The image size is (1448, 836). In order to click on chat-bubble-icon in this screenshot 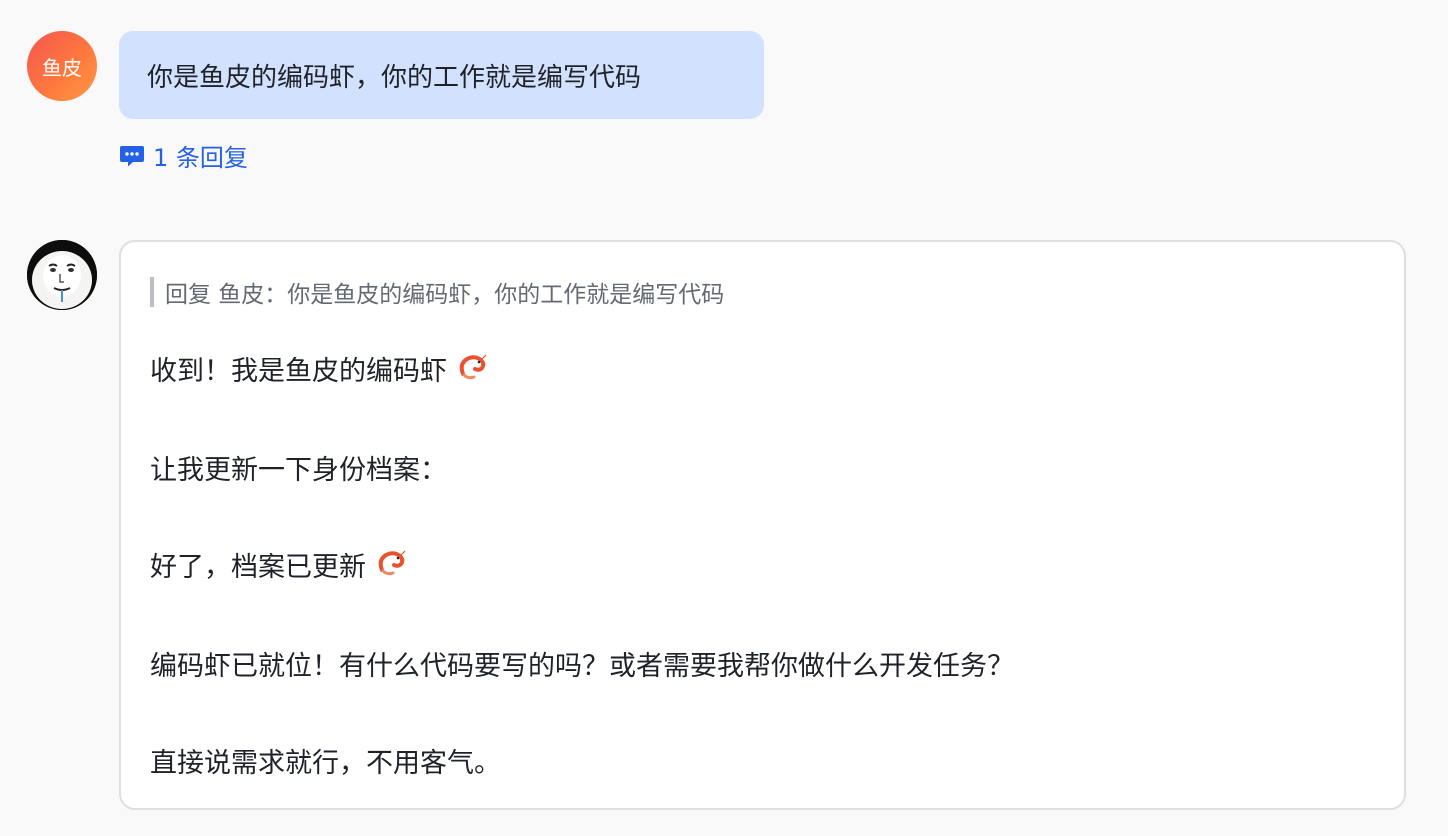, I will do `click(132, 156)`.